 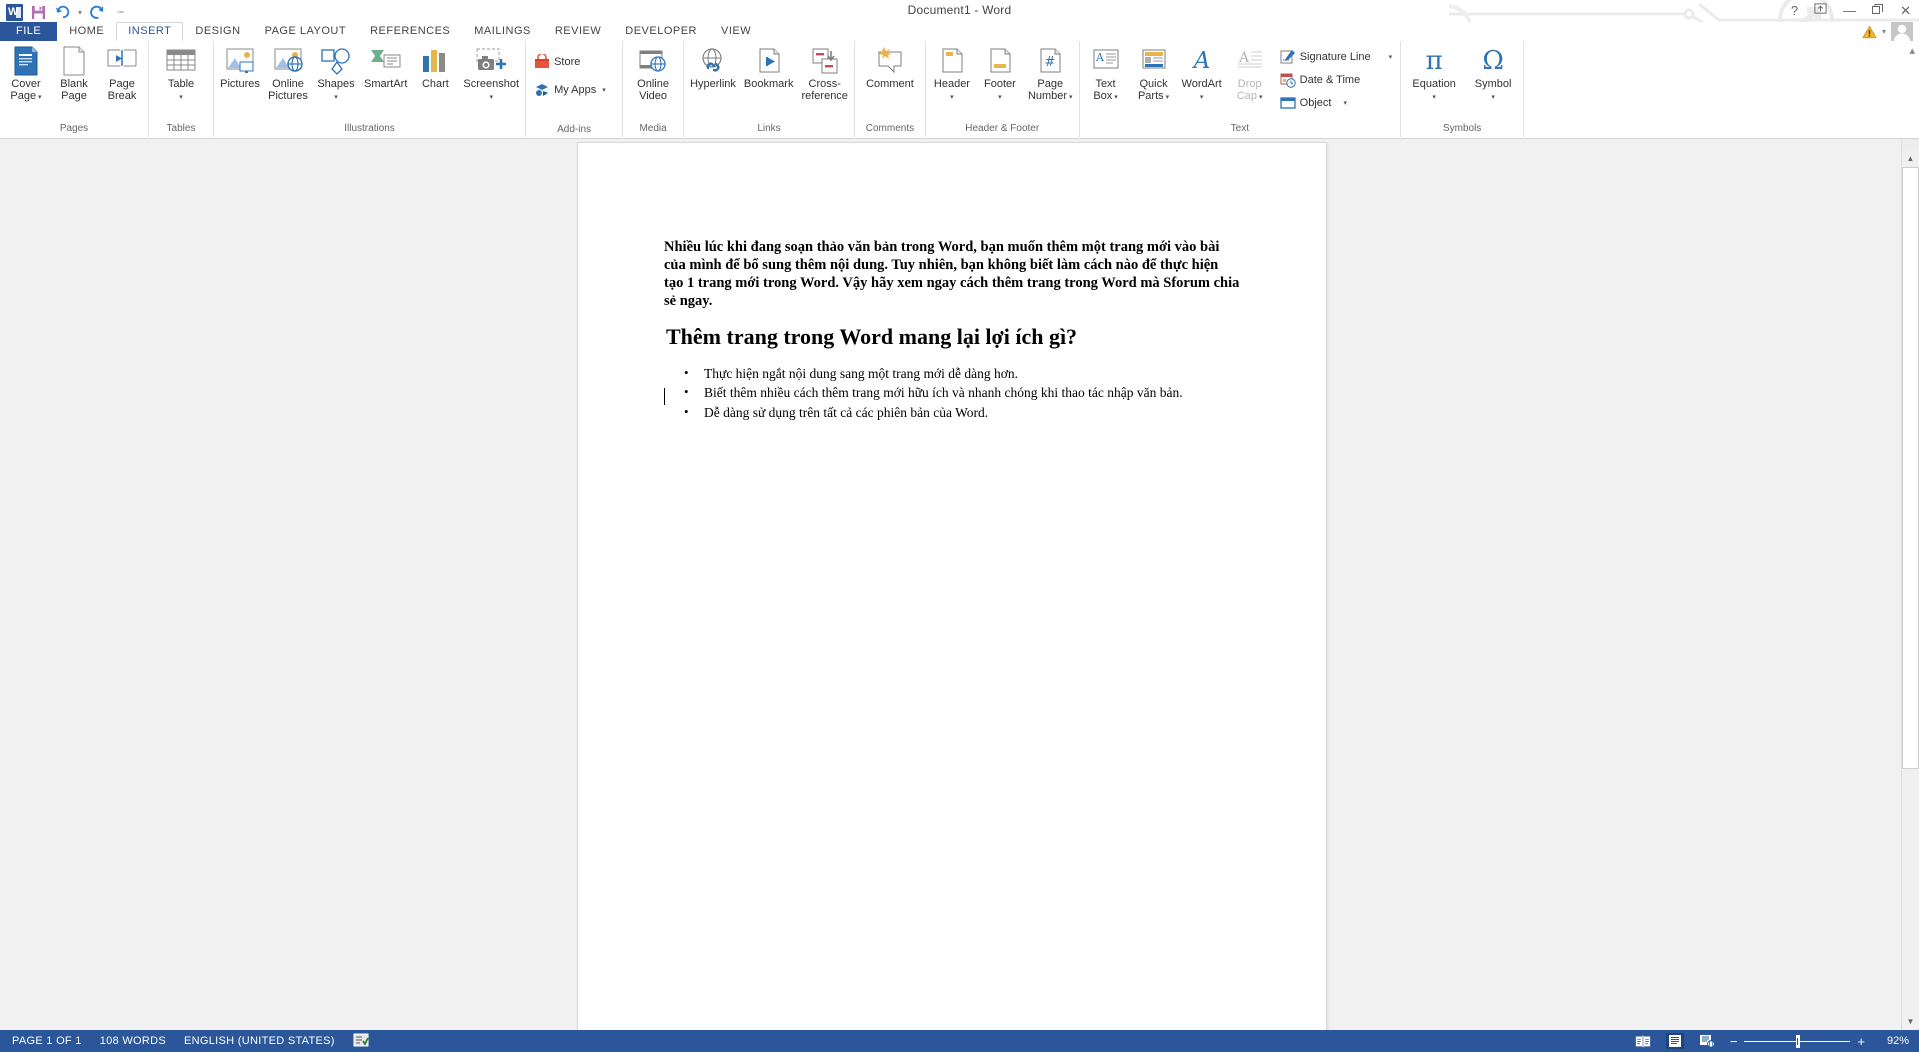 What do you see at coordinates (1910, 1021) in the screenshot?
I see `scroll-down-arrow: ▼` at bounding box center [1910, 1021].